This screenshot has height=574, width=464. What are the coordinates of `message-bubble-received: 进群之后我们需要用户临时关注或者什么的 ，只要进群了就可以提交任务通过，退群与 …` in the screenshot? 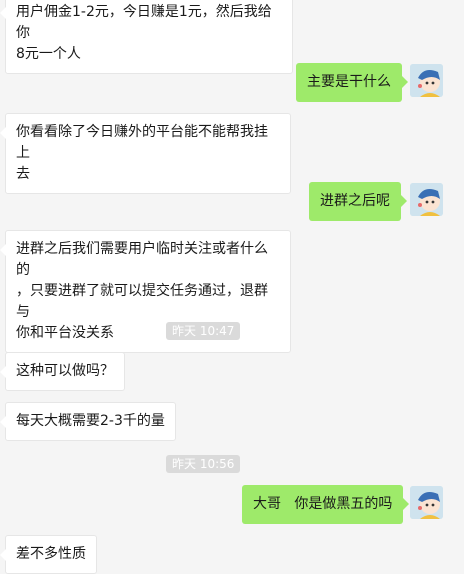 It's located at (145, 291).